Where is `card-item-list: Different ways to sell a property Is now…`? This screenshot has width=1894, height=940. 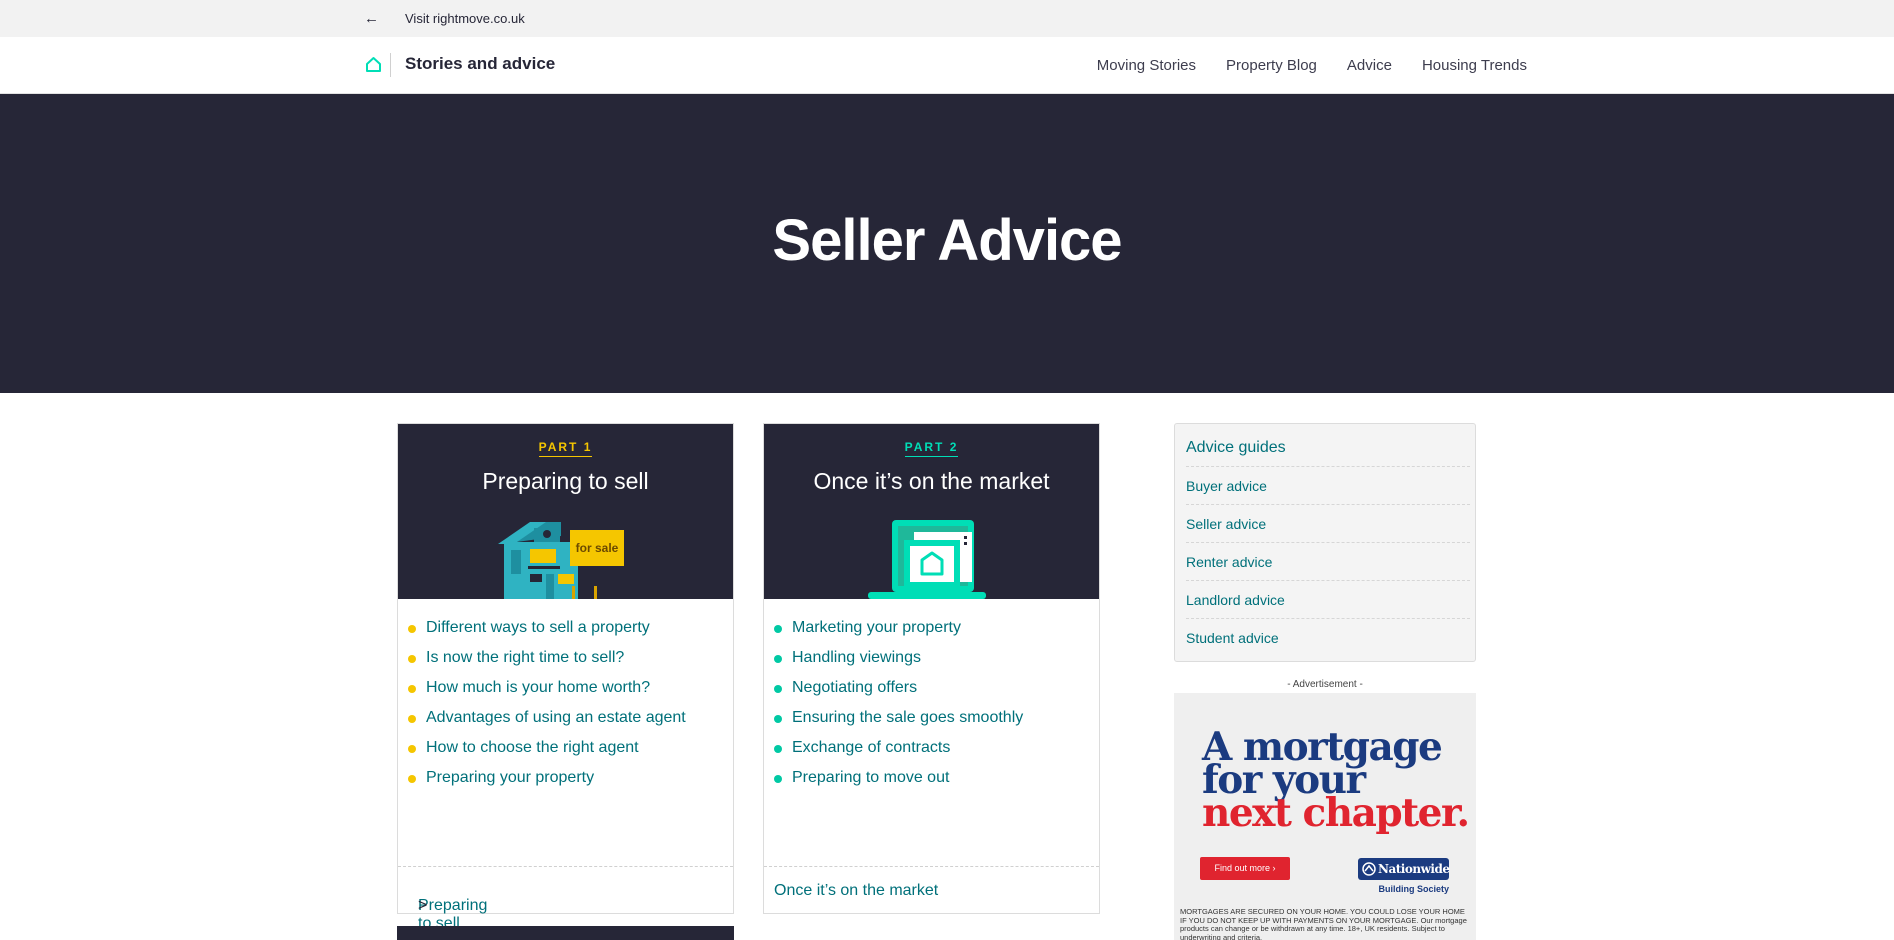
card-item-list: Different ways to sell a property Is now… is located at coordinates (547, 708).